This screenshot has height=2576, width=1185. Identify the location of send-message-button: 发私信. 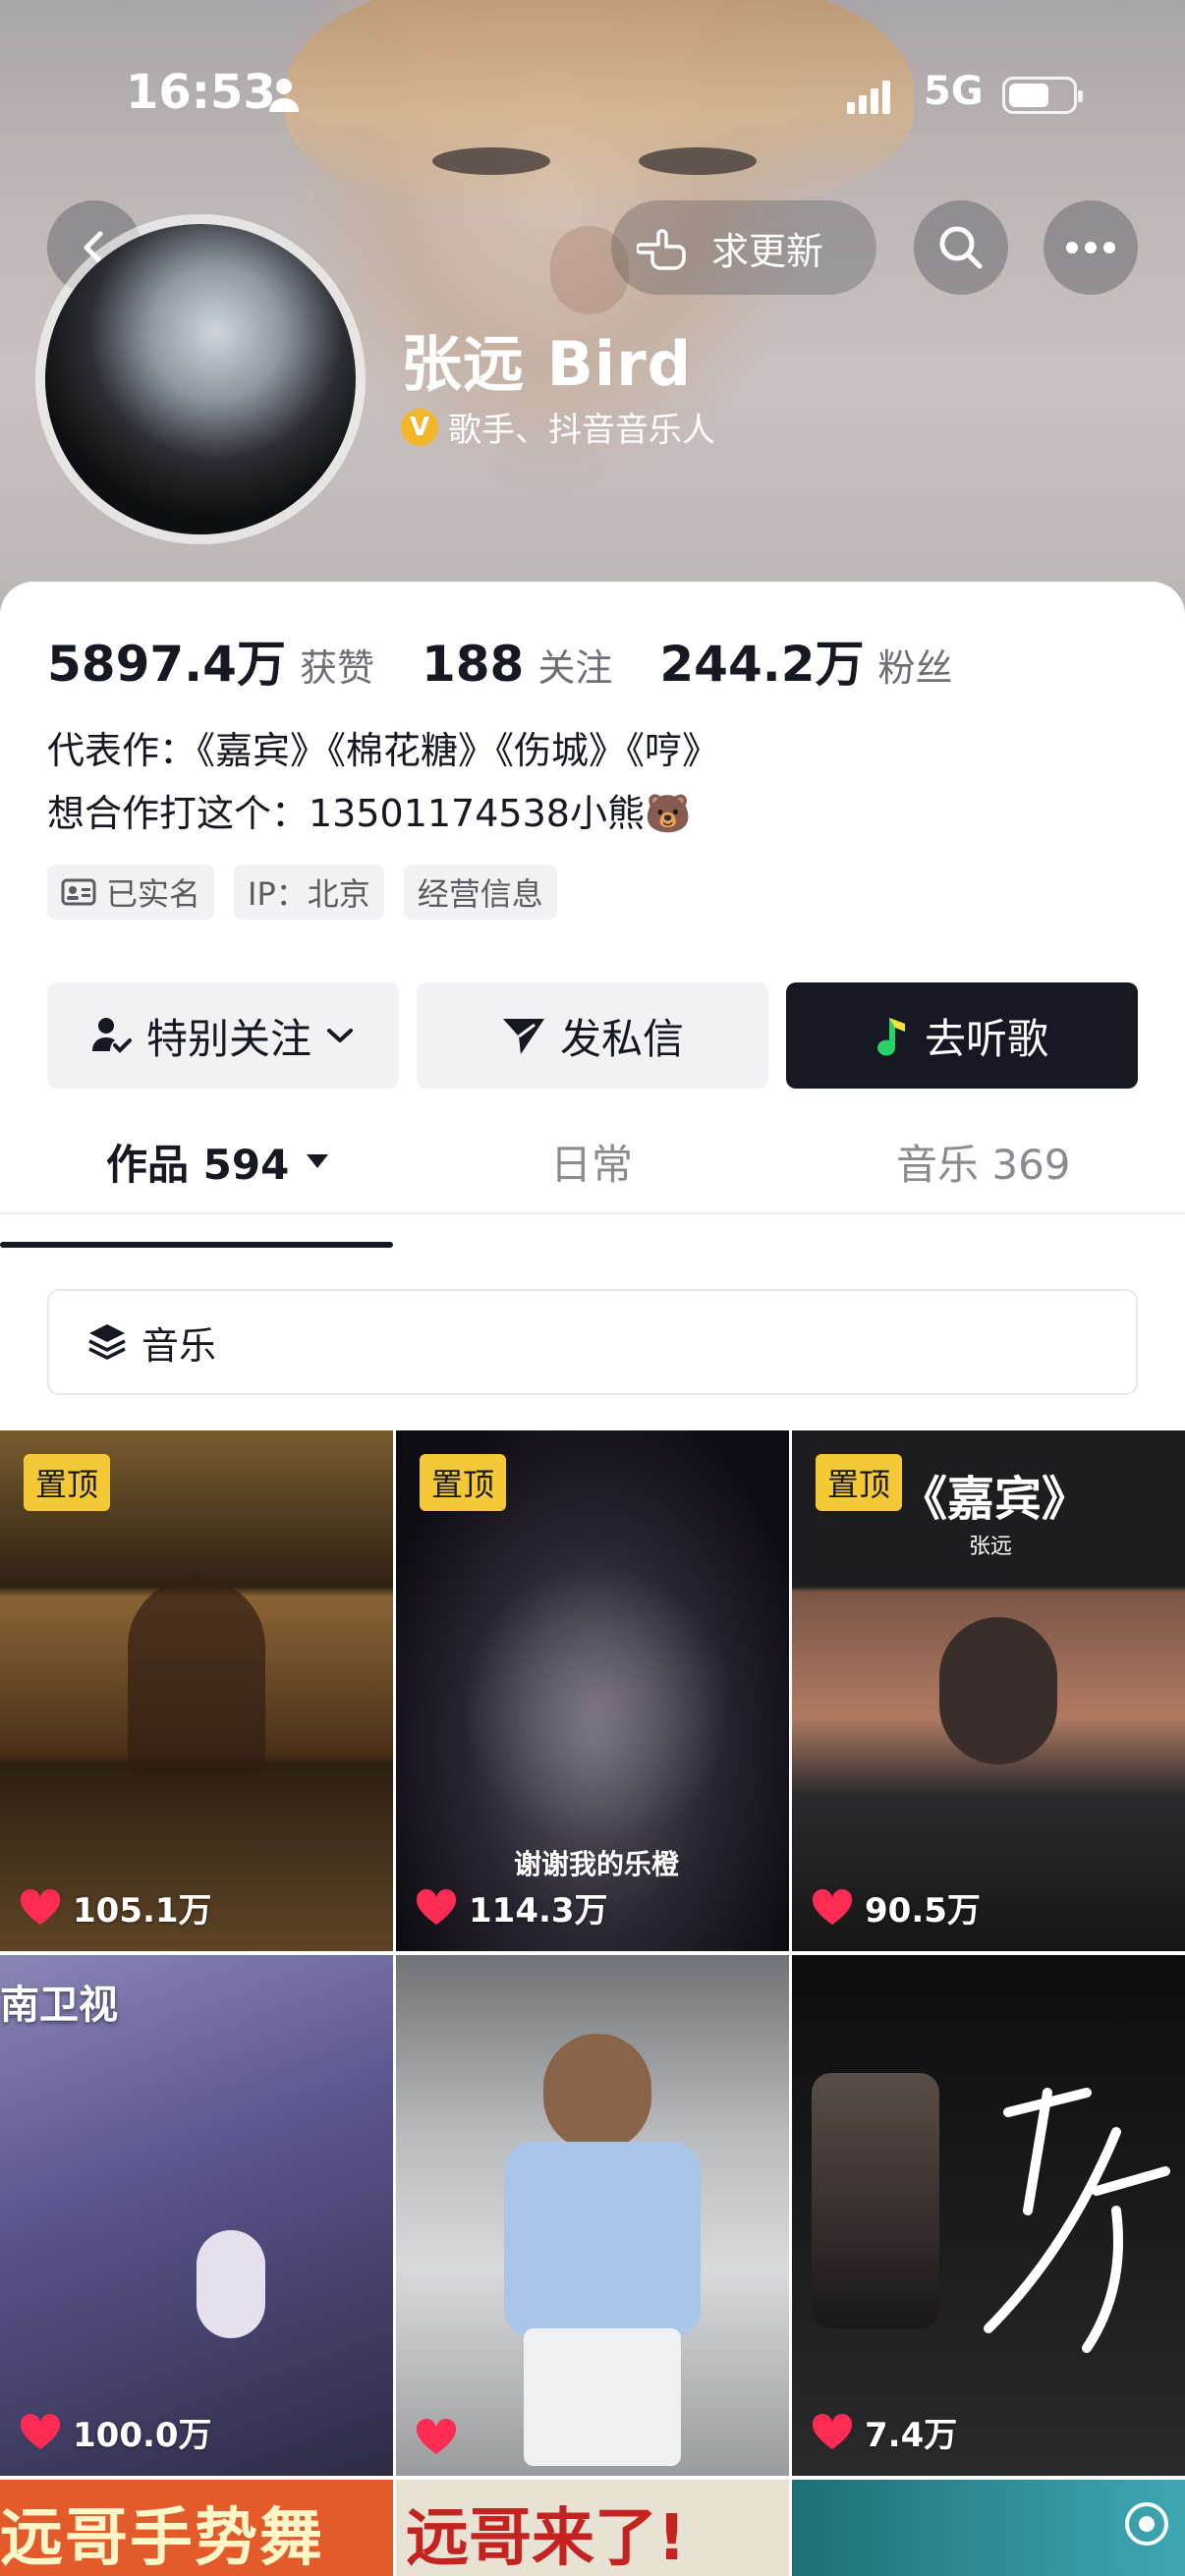
(592, 1035).